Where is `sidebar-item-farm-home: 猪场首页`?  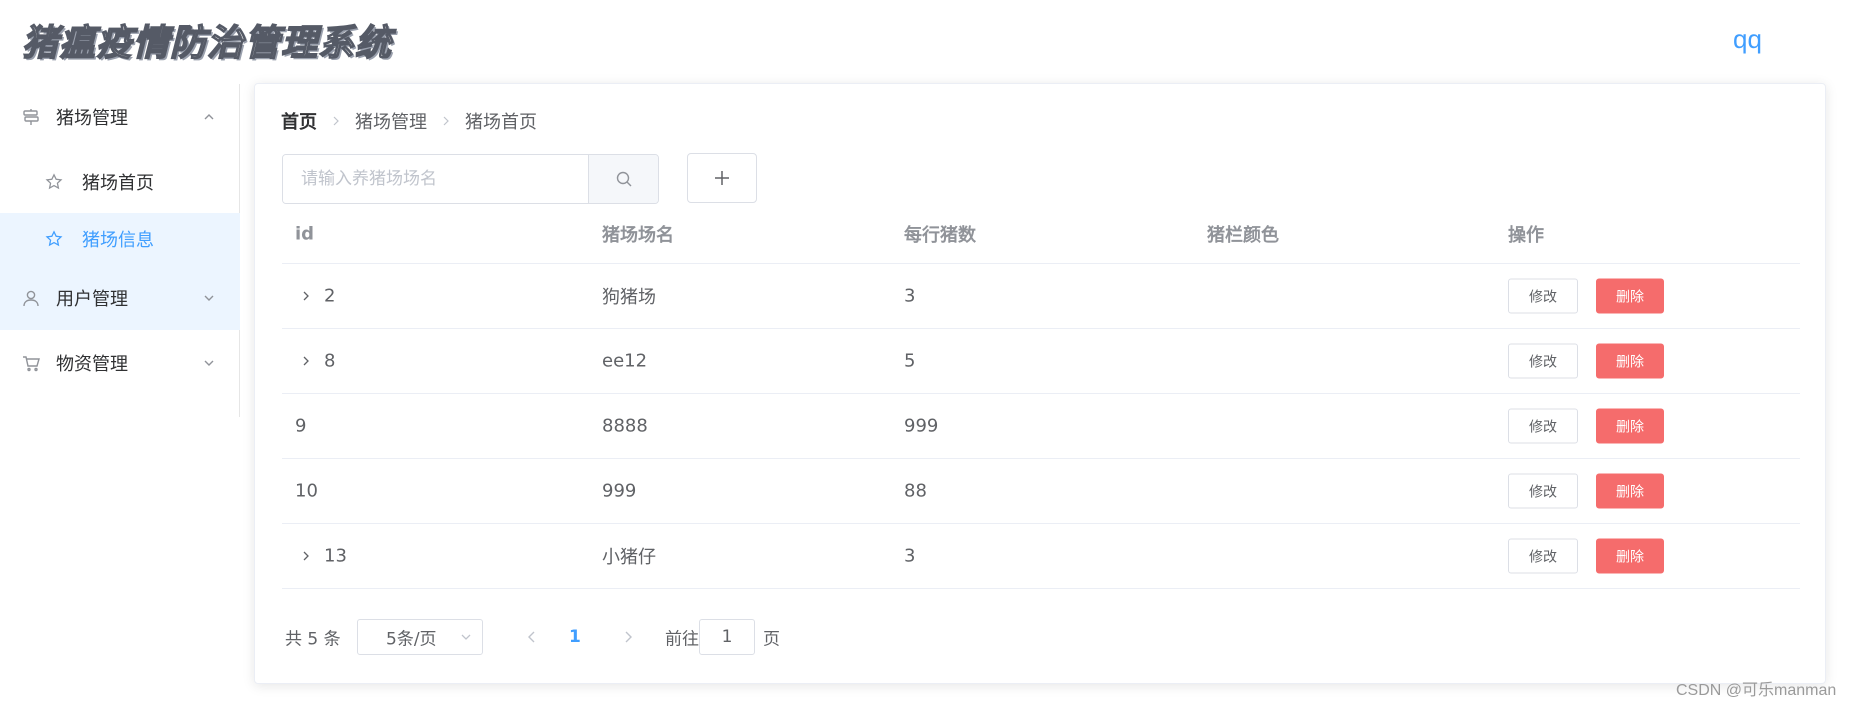
sidebar-item-farm-home: 猪场首页 is located at coordinates (120, 181).